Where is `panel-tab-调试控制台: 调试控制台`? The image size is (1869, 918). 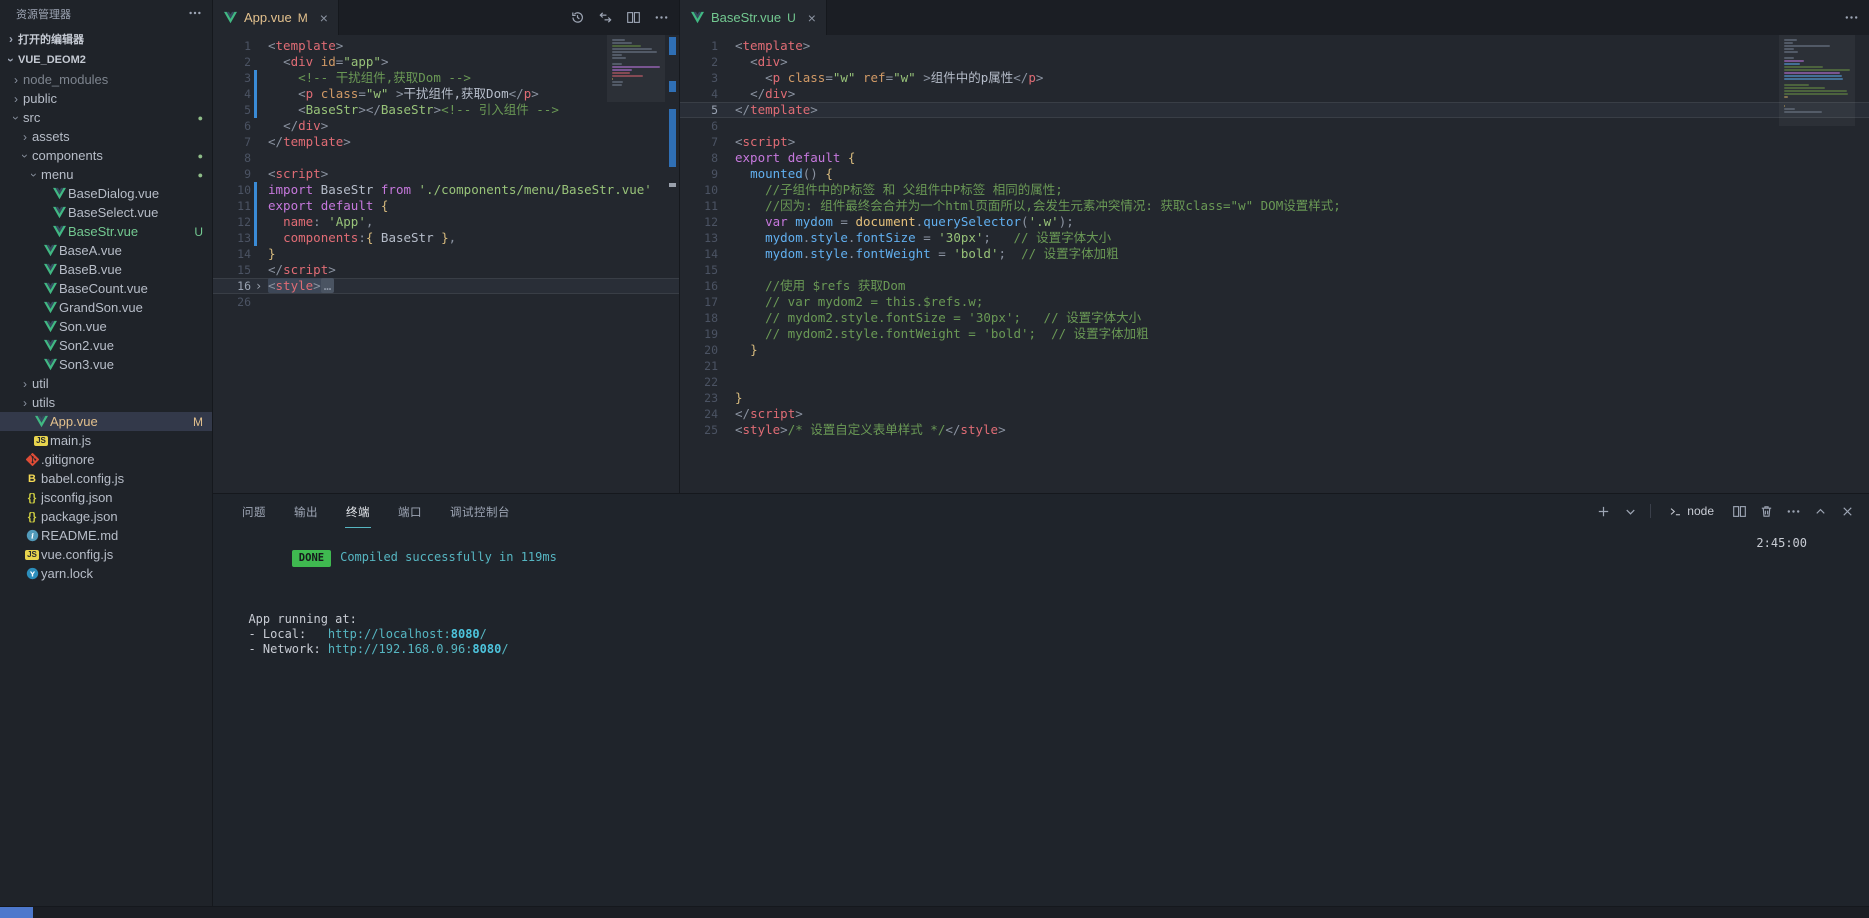
panel-tab-调试控制台: 调试控制台 is located at coordinates (480, 511).